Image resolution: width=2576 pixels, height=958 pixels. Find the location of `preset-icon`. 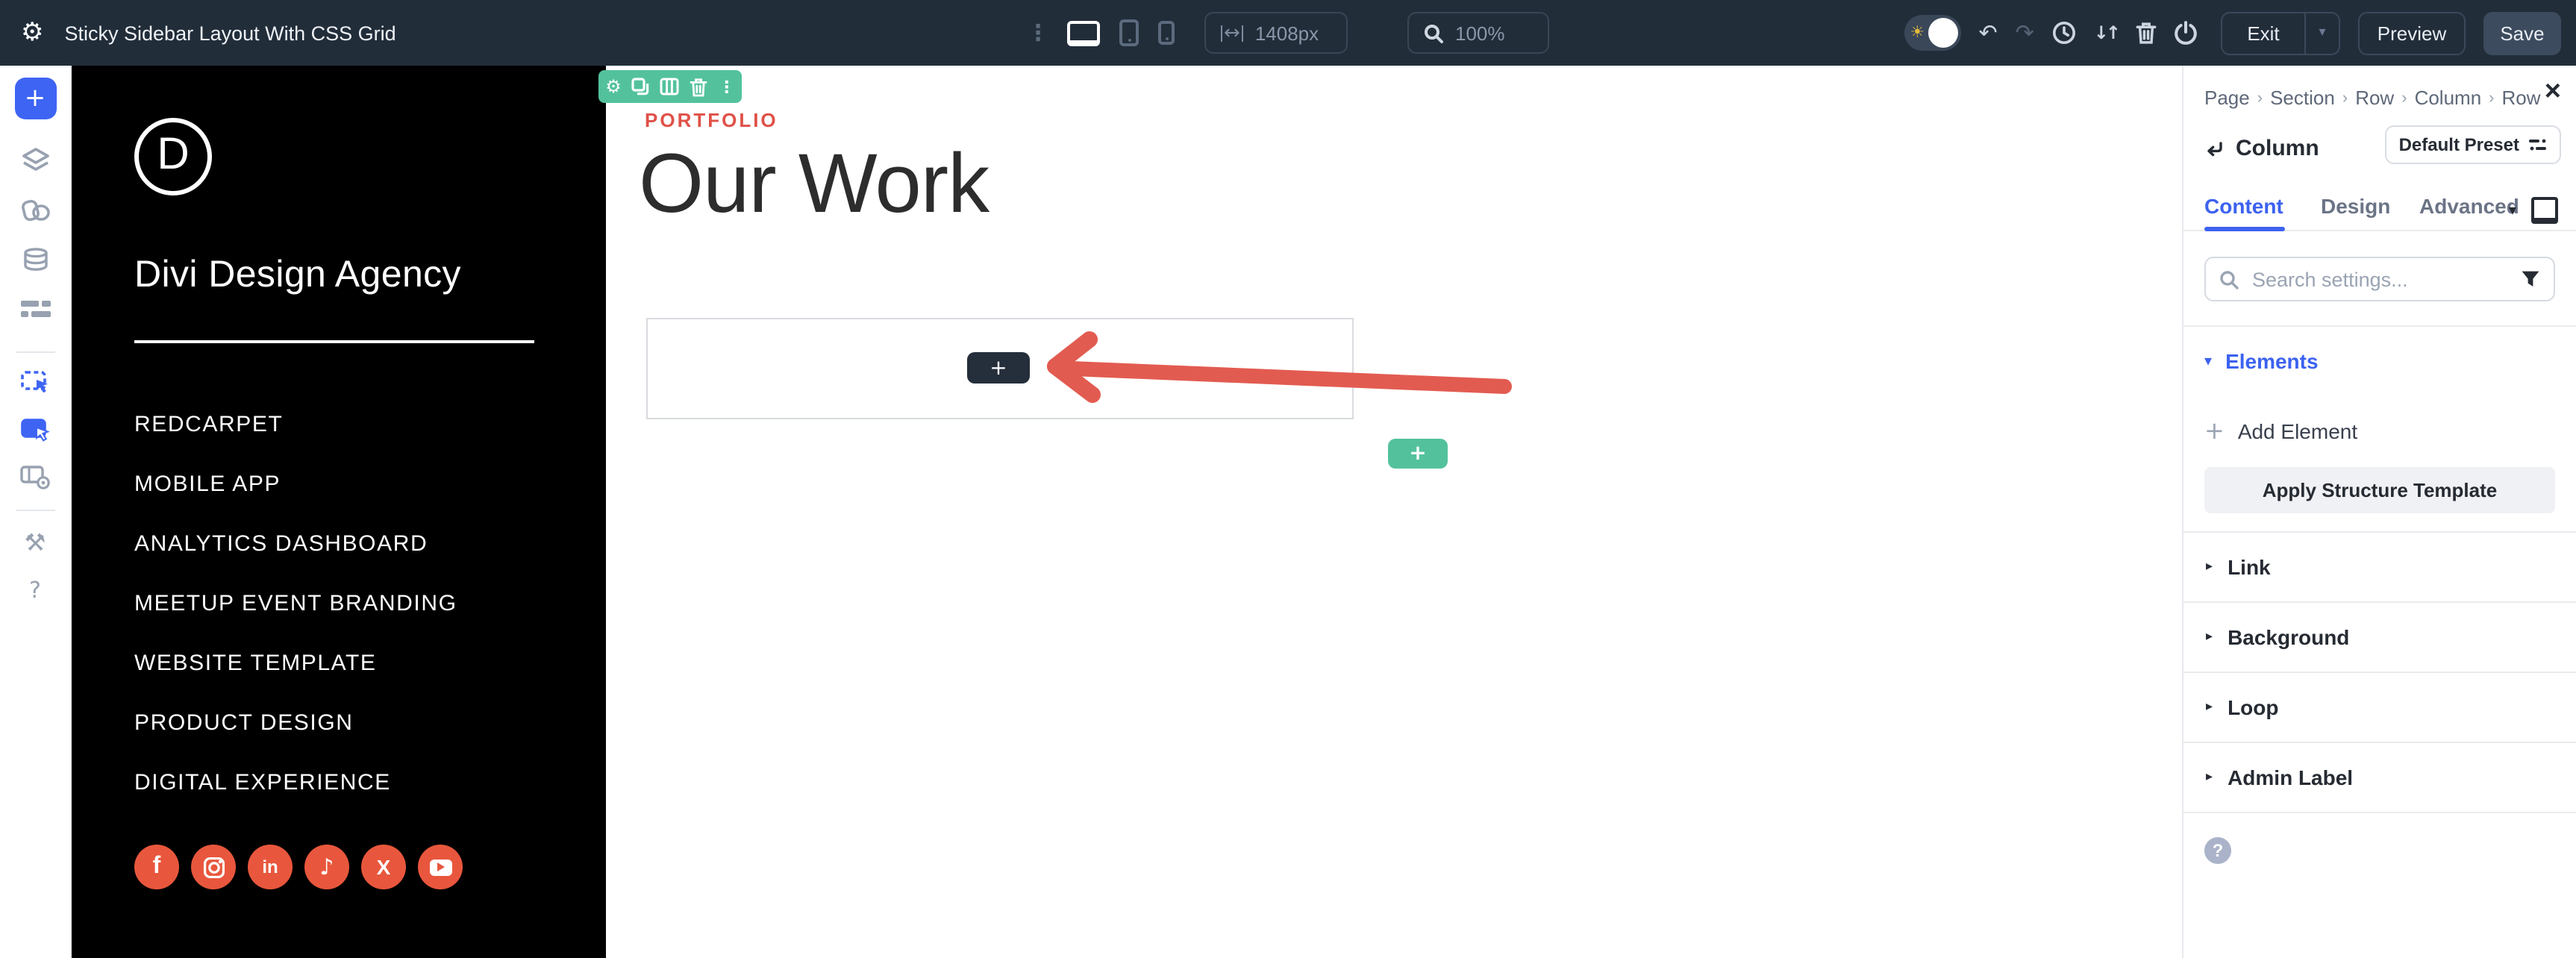

preset-icon is located at coordinates (2537, 145).